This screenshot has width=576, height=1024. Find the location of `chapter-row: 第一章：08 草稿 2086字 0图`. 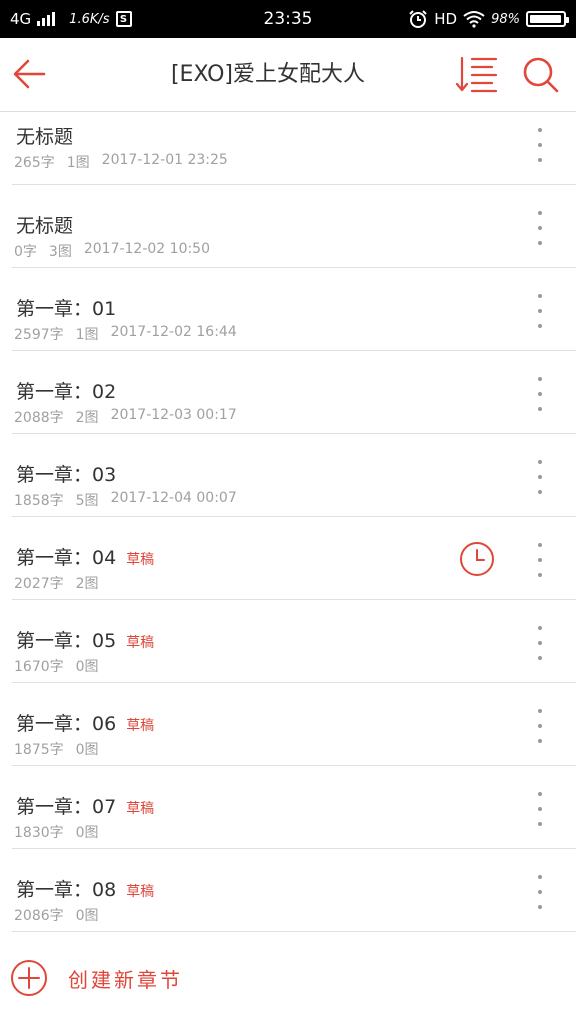

chapter-row: 第一章：08 草稿 2086字 0图 is located at coordinates (294, 890).